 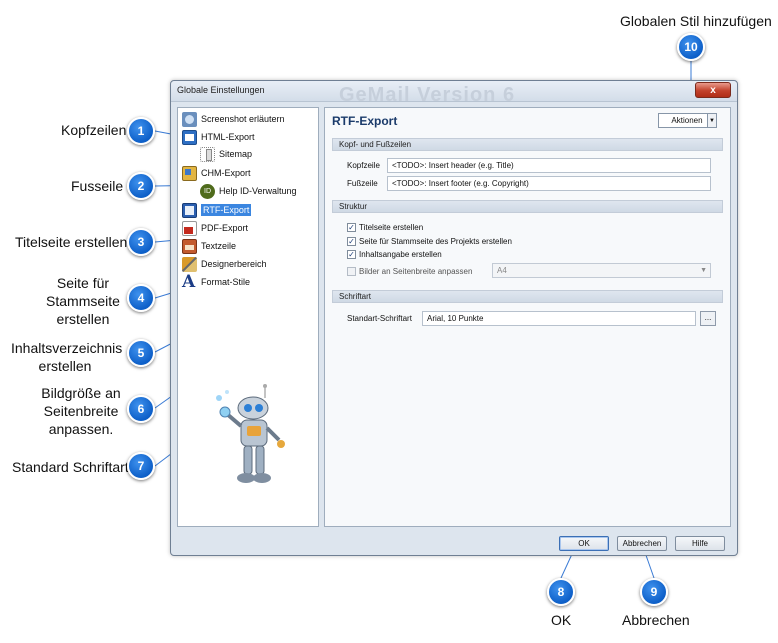 I want to click on dialog-title: Globale Einstellungen, so click(x=221, y=90).